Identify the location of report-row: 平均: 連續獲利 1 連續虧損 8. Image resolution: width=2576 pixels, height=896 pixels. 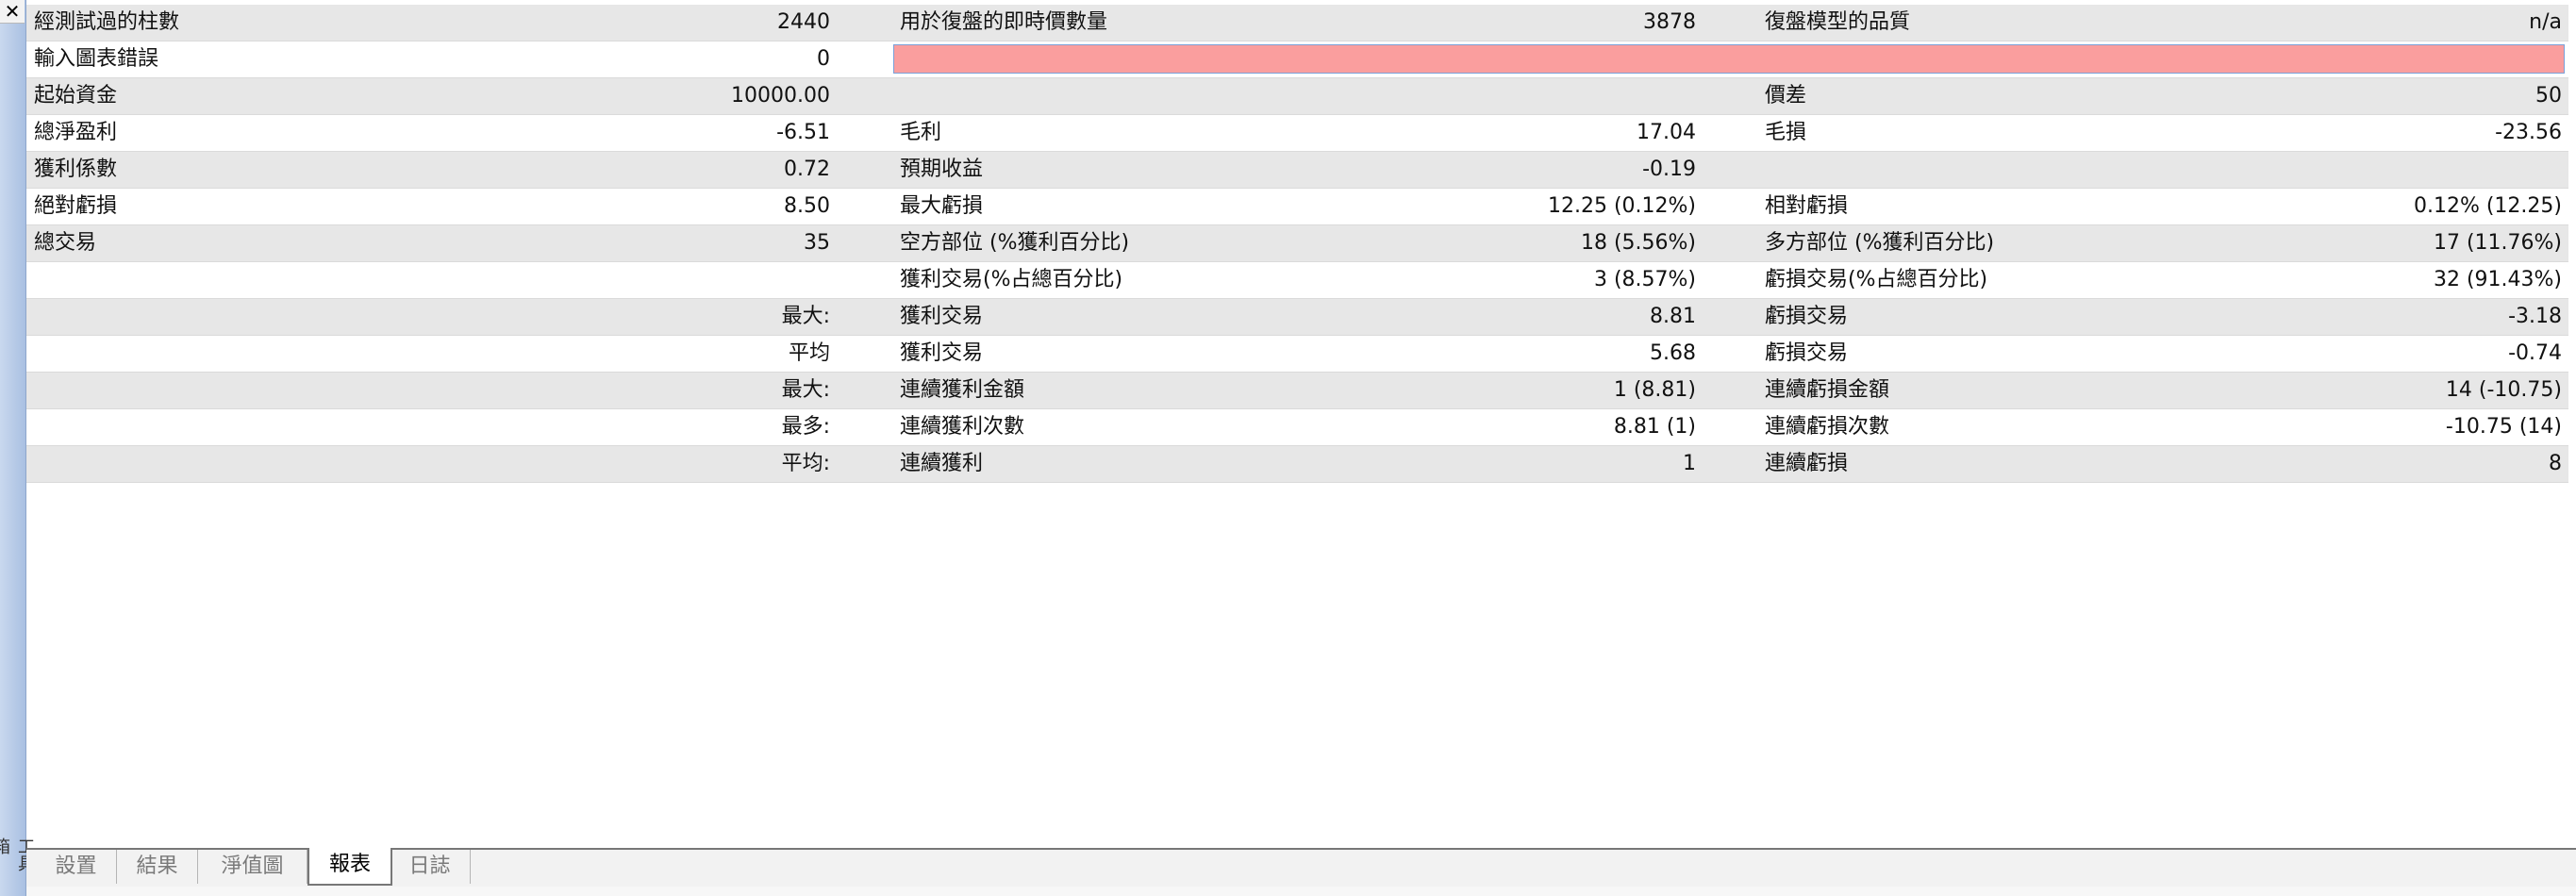
(1297, 464).